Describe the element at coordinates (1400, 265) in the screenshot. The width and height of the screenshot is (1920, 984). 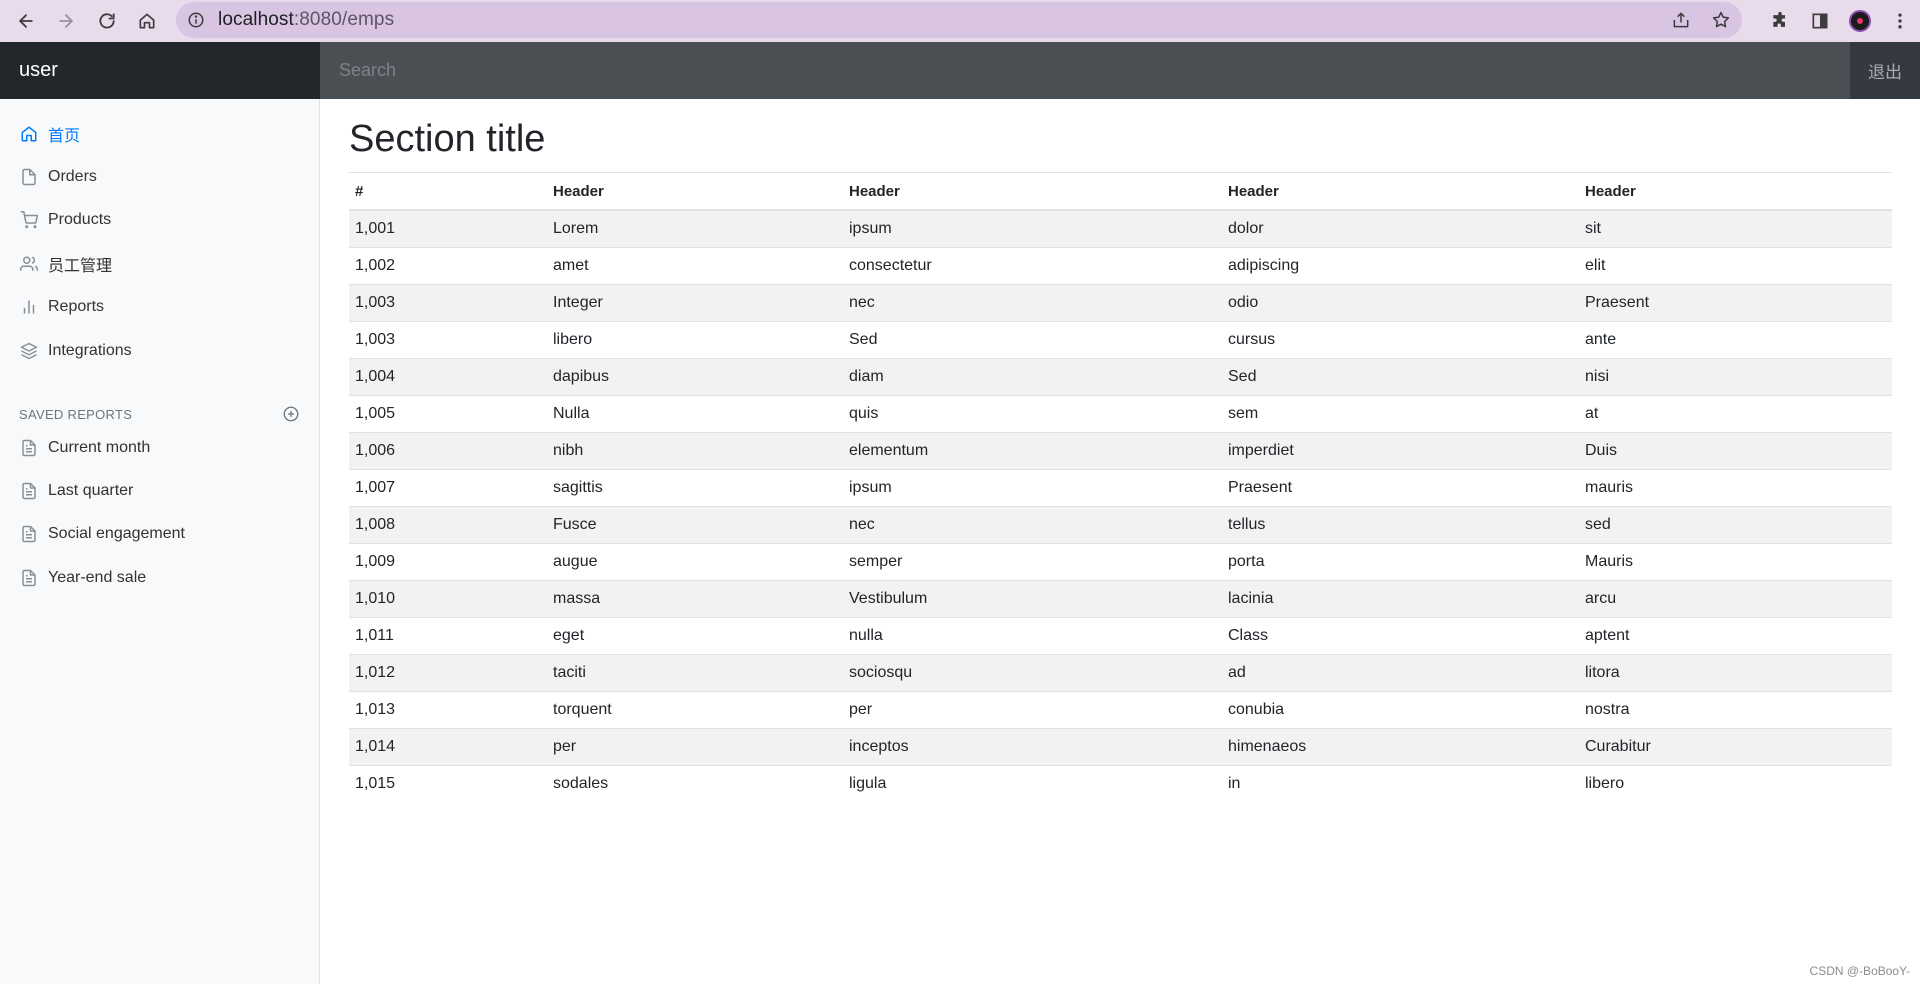
I see `table-cell: adipiscing` at that location.